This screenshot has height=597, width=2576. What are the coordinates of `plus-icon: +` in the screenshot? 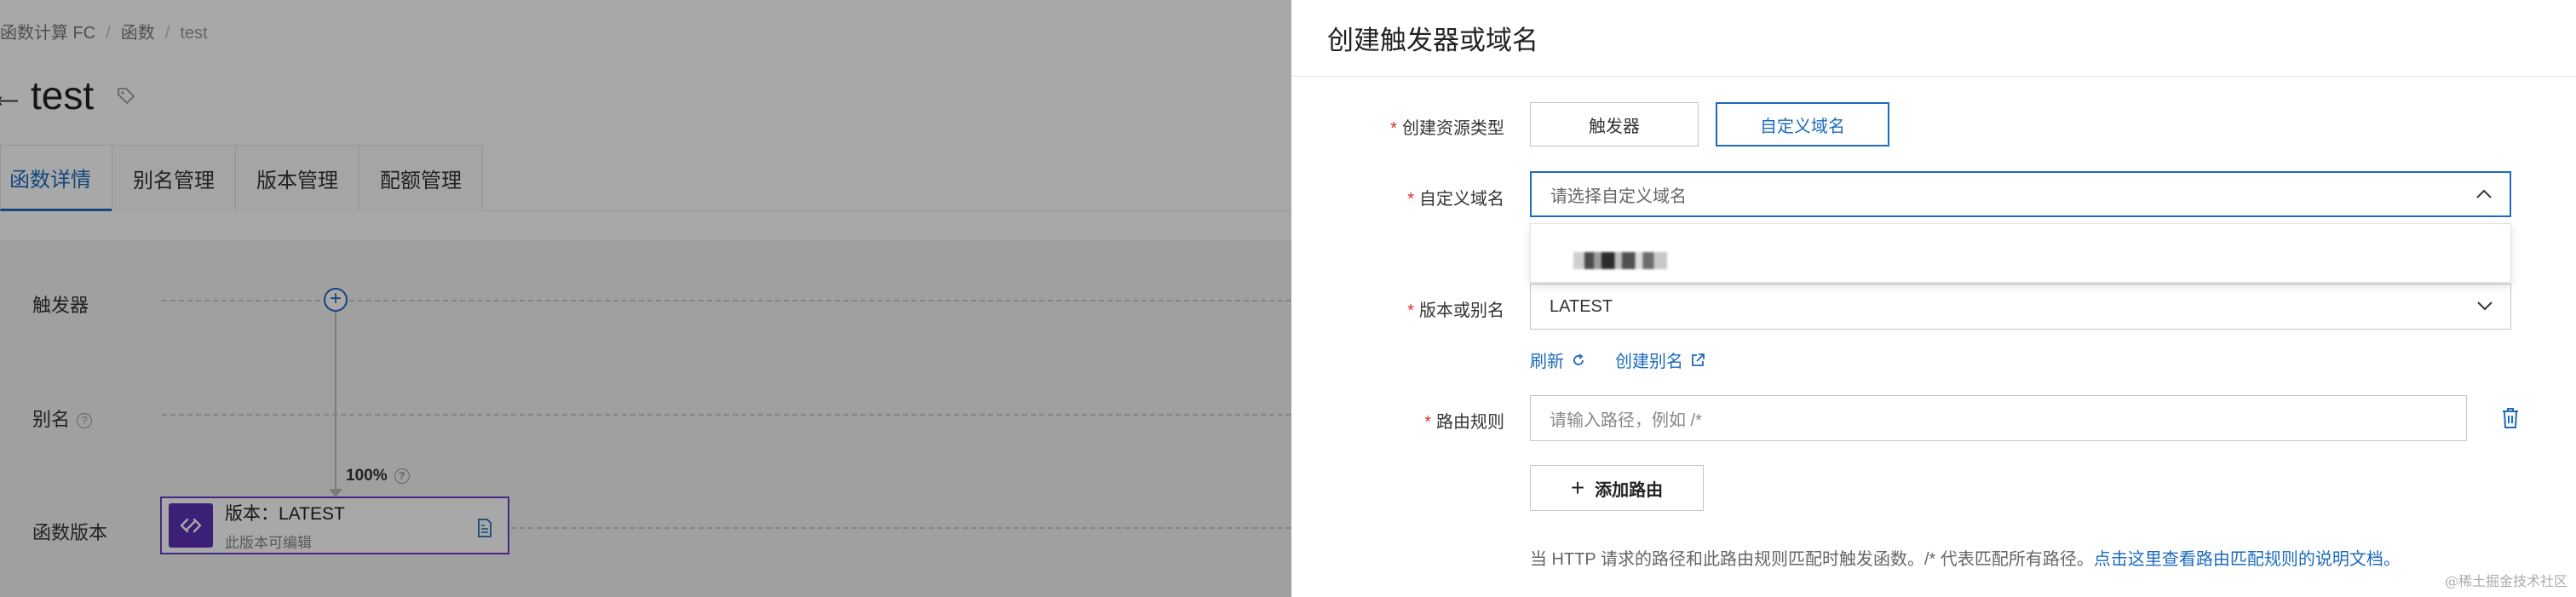 It's located at (1578, 487).